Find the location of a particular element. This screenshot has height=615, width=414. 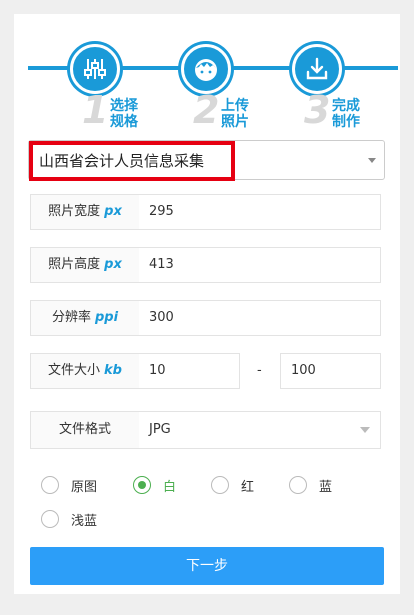

filesize-max-input: 100 is located at coordinates (330, 371).